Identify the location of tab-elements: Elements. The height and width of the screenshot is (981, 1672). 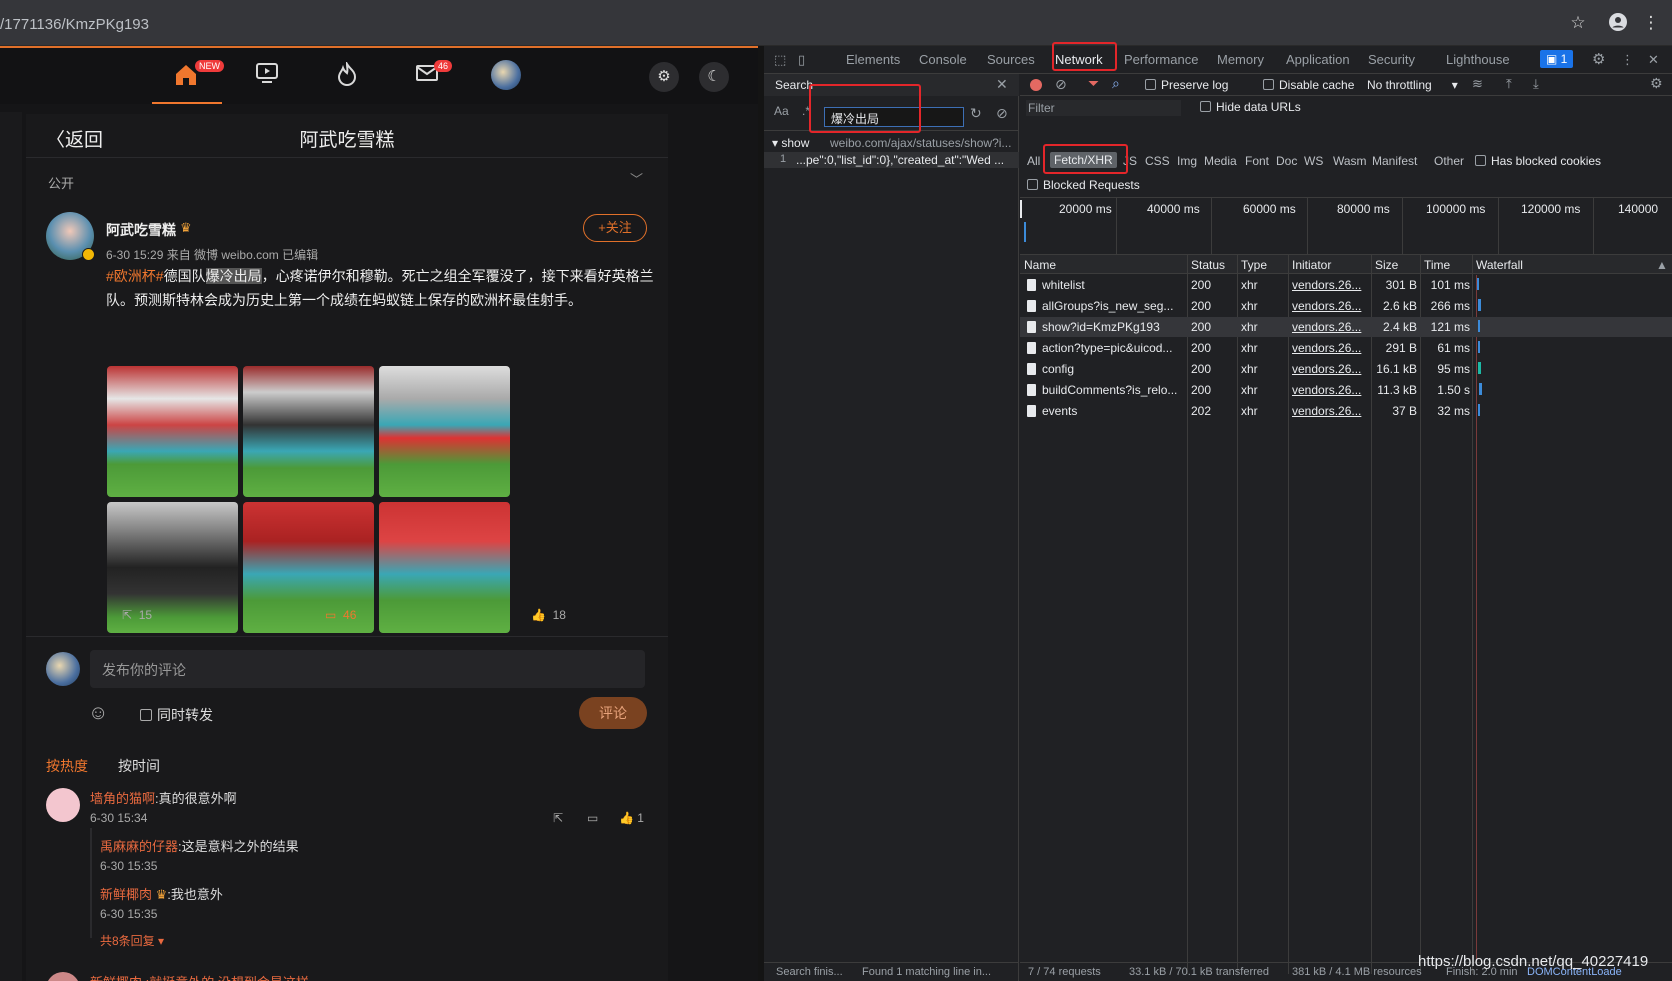
(873, 59).